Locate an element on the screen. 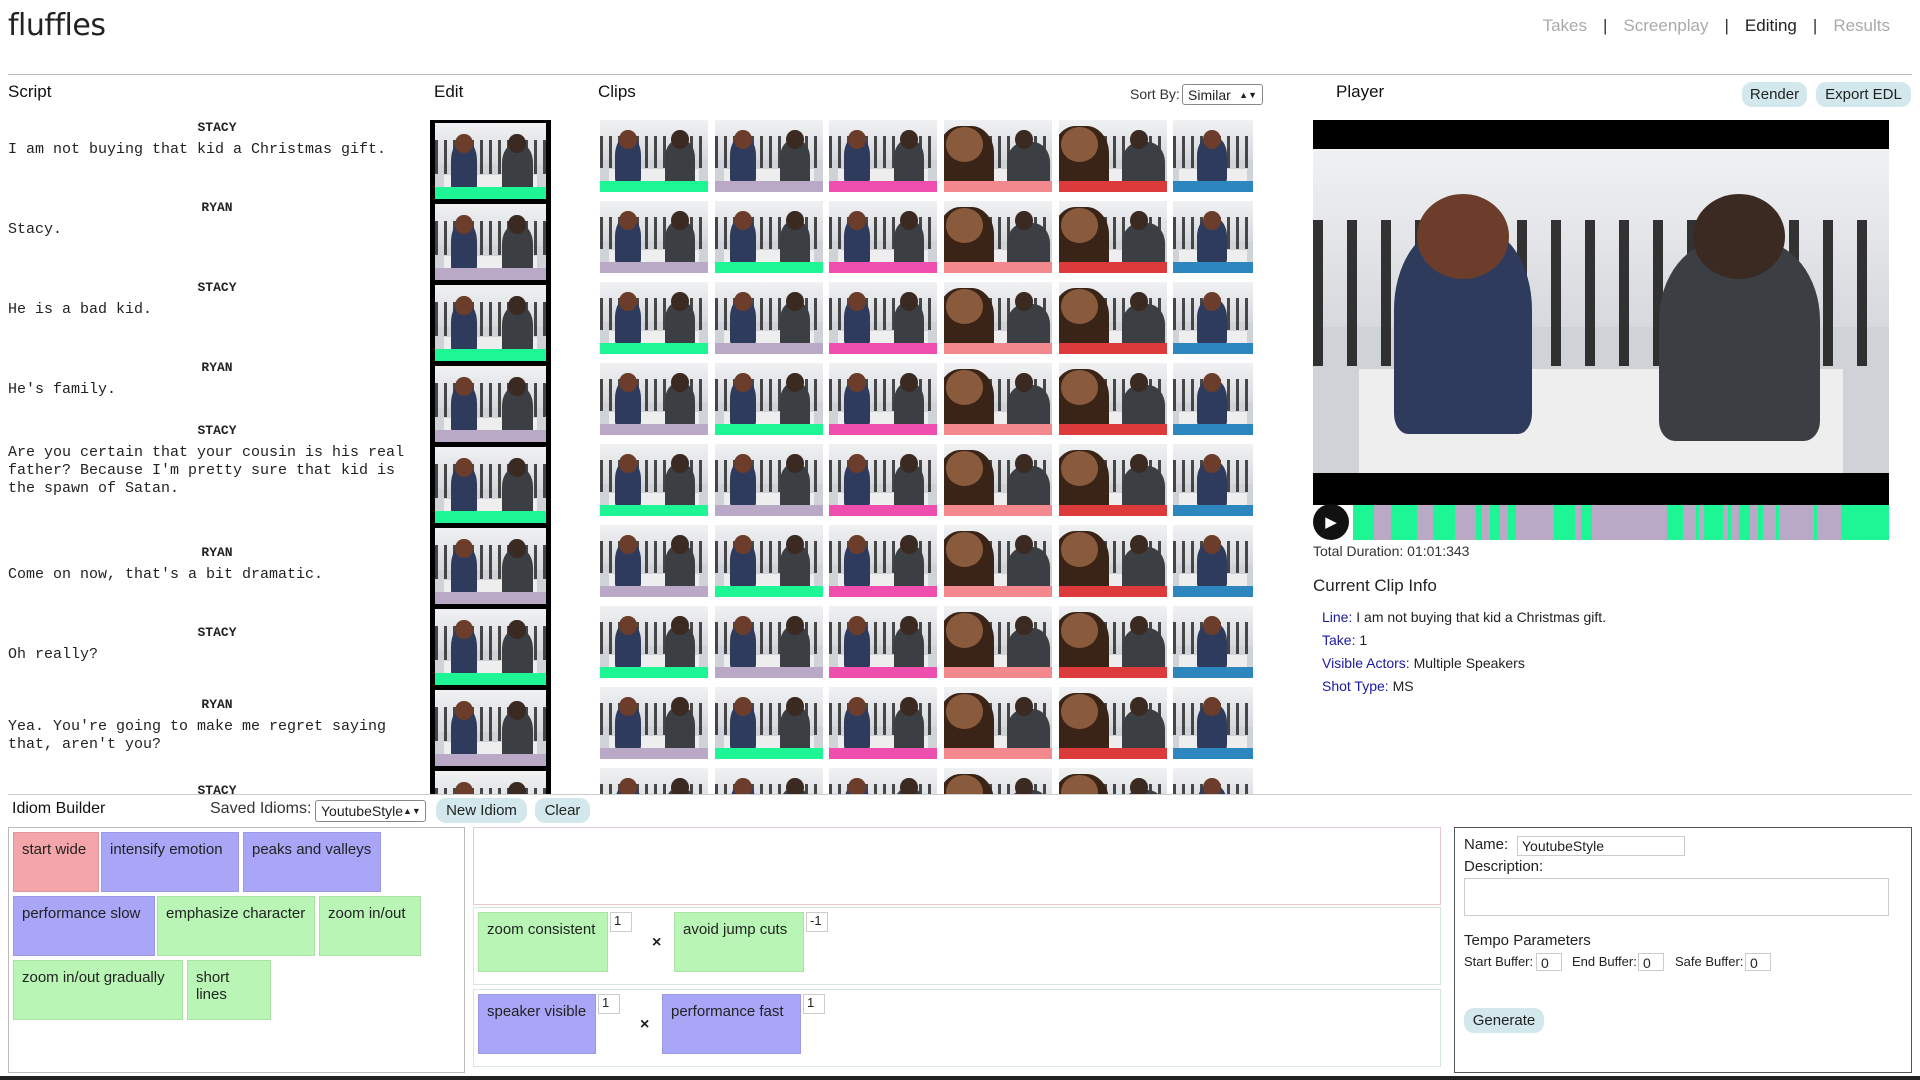 Image resolution: width=1920 pixels, height=1080 pixels. nav-takes: Takes is located at coordinates (1565, 26).